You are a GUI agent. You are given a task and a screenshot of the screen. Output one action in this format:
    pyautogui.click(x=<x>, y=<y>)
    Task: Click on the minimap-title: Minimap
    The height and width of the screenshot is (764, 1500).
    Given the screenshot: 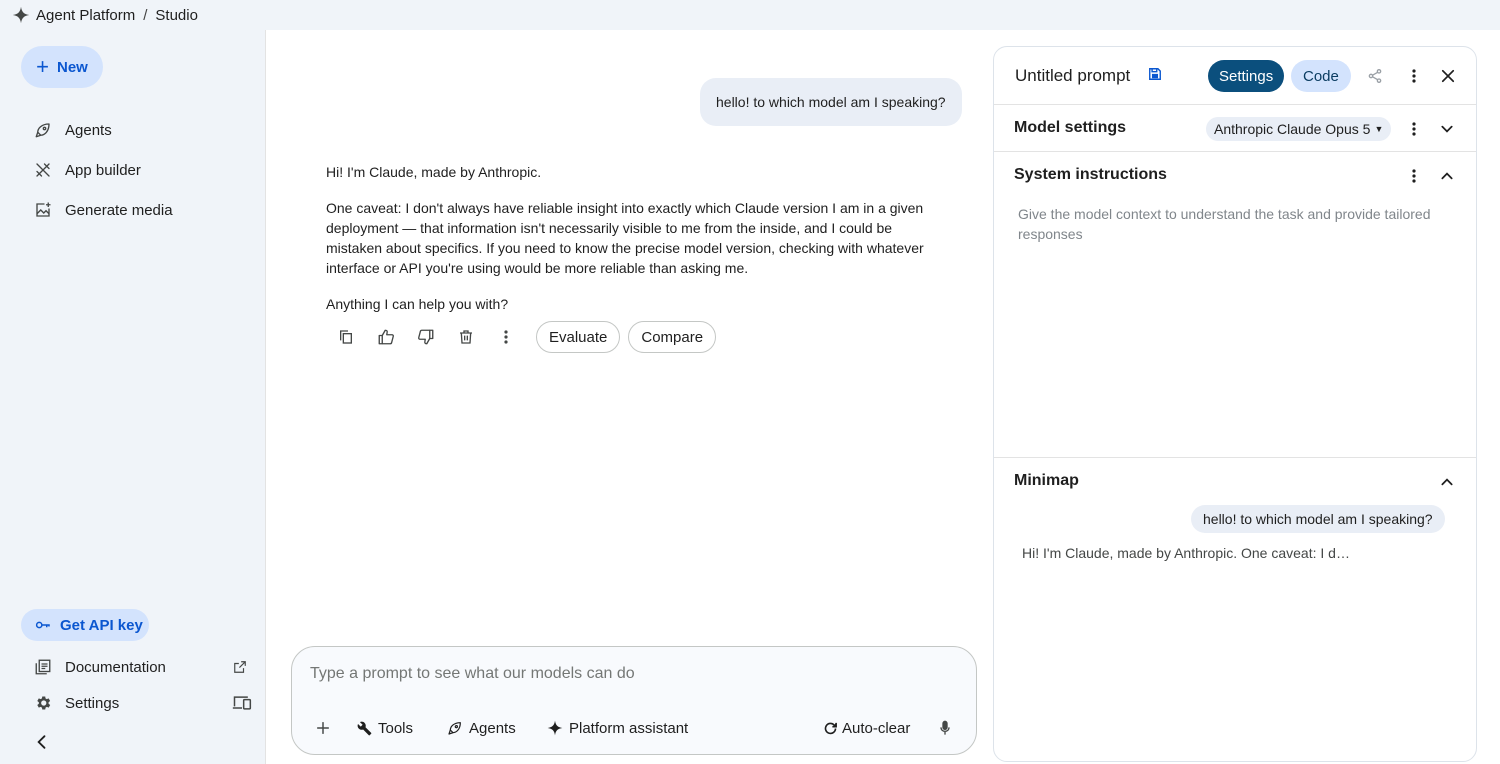 What is the action you would take?
    pyautogui.click(x=1046, y=480)
    